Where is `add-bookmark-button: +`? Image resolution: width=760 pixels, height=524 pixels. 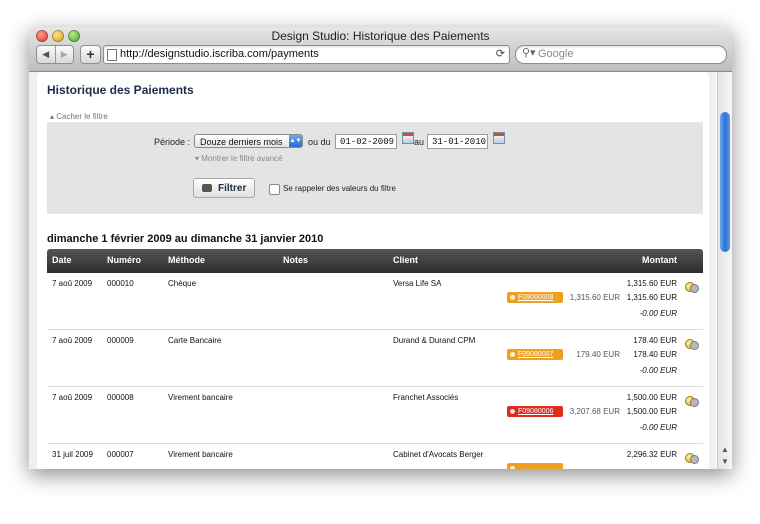
add-bookmark-button: + is located at coordinates (90, 54).